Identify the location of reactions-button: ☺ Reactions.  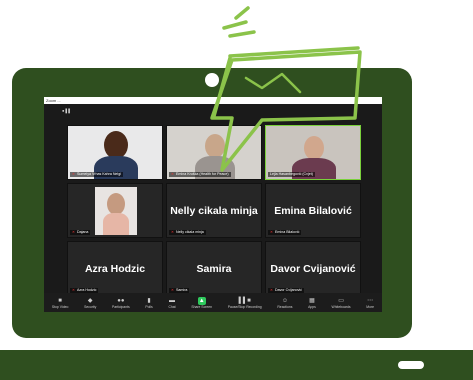
(284, 303).